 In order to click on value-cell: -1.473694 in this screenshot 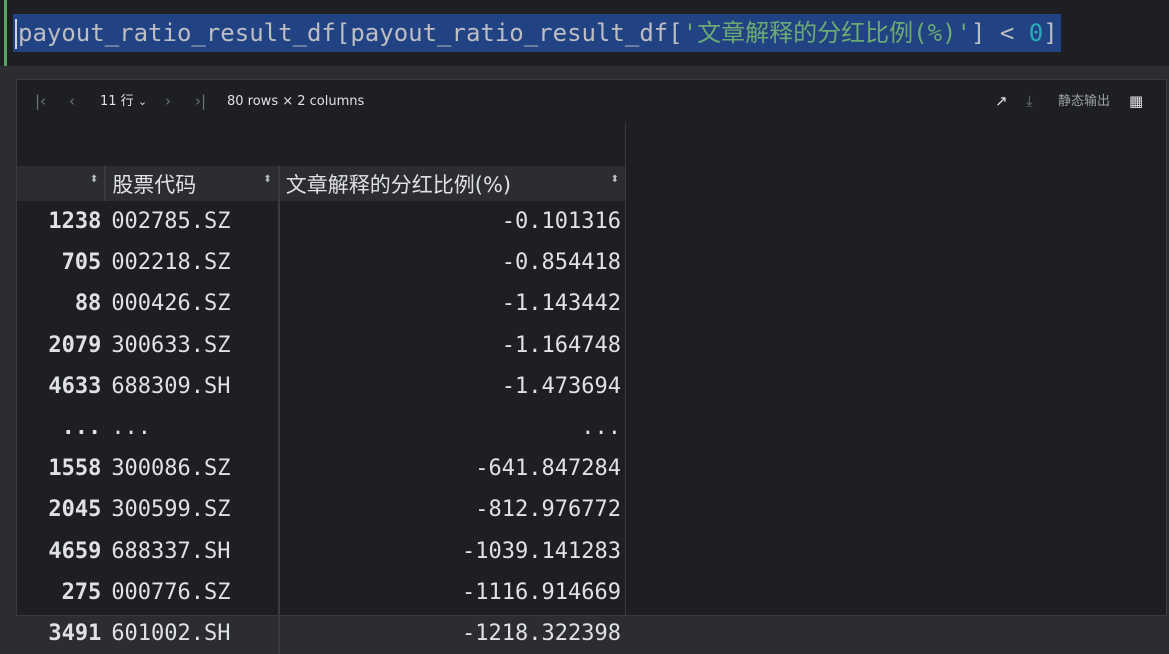, I will do `click(561, 386)`.